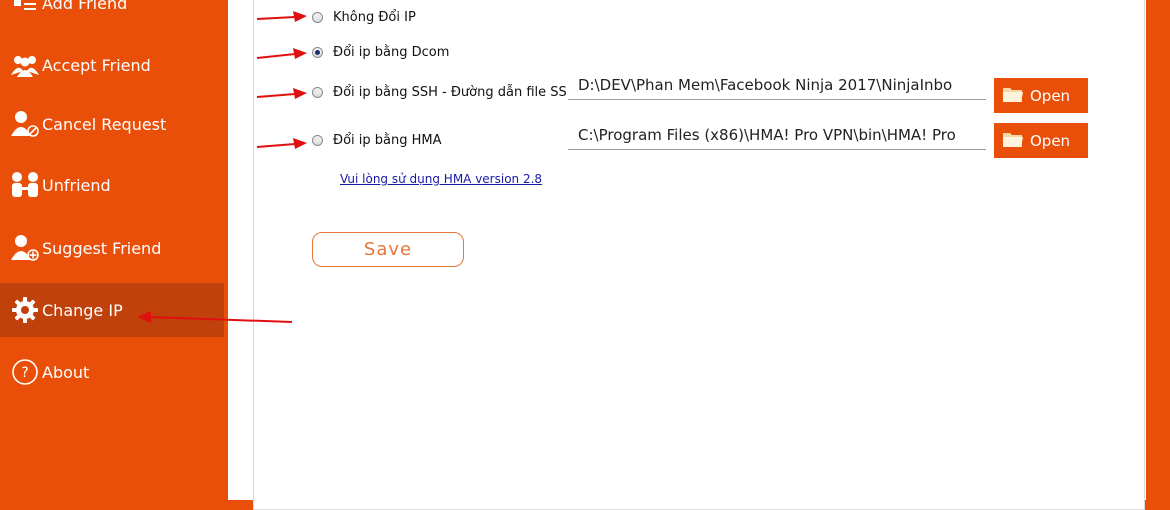  I want to click on option-label: Không Đổi IP, so click(374, 17).